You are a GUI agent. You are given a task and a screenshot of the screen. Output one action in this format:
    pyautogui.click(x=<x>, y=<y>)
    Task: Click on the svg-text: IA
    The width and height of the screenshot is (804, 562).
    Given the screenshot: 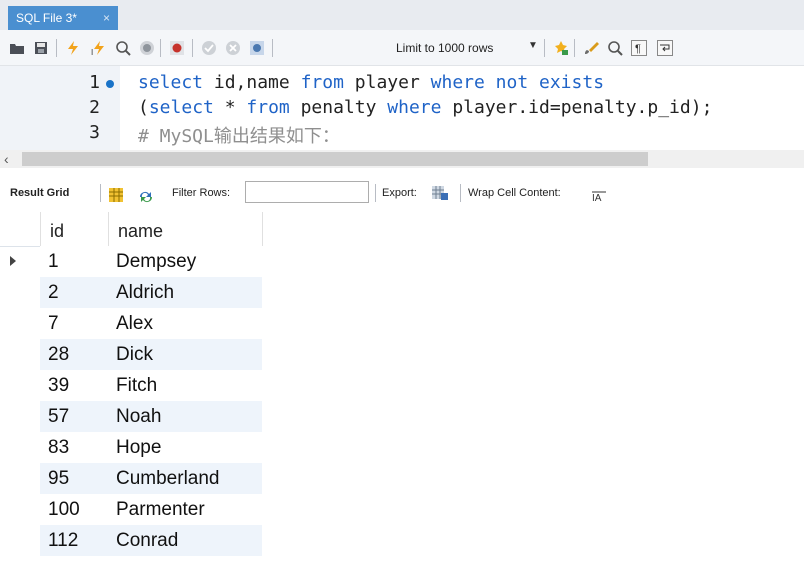 What is the action you would take?
    pyautogui.click(x=597, y=198)
    